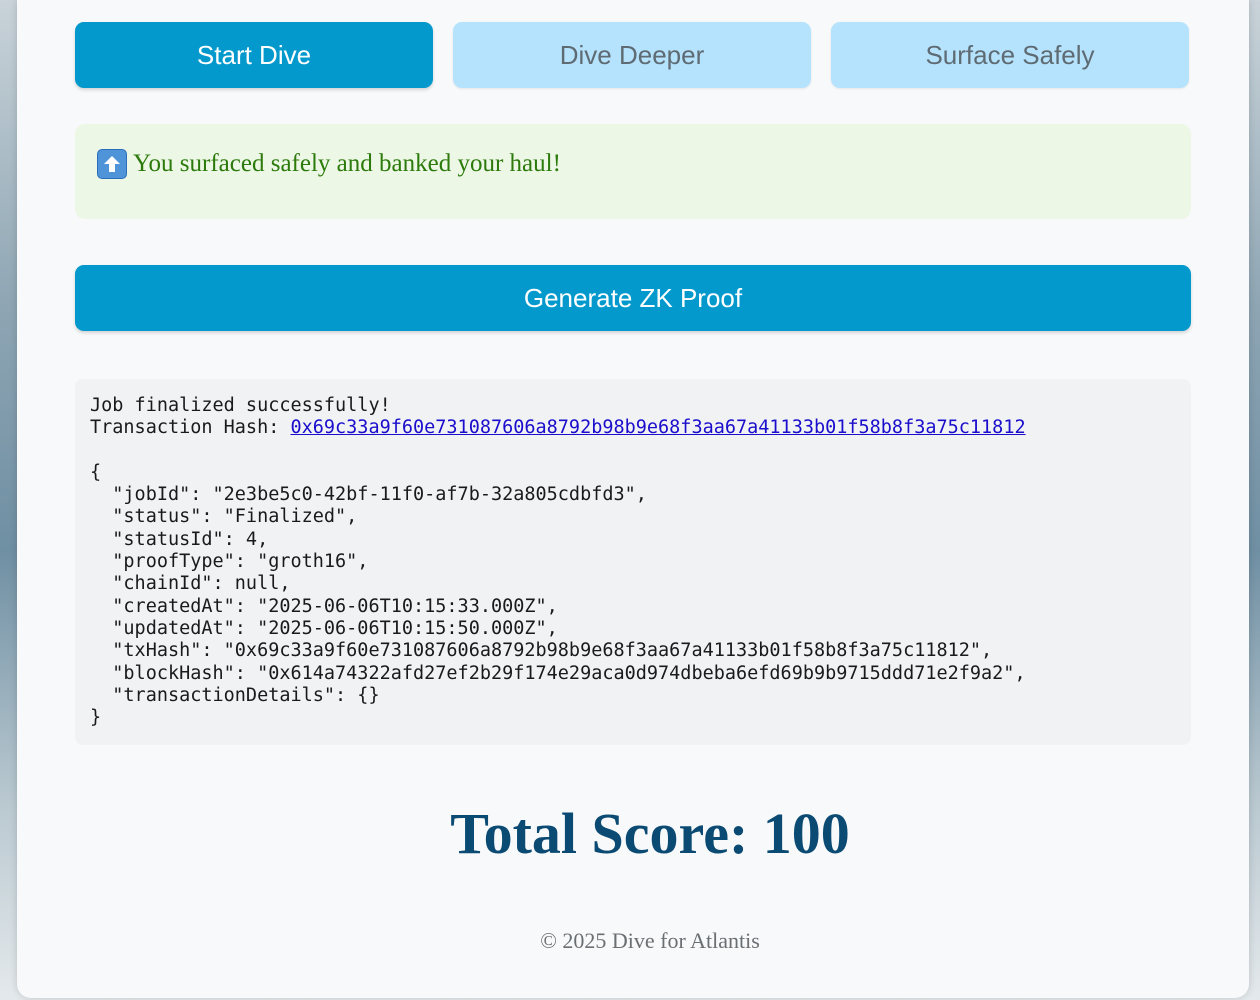  Describe the element at coordinates (254, 55) in the screenshot. I see `start-dive-button: Start Dive` at that location.